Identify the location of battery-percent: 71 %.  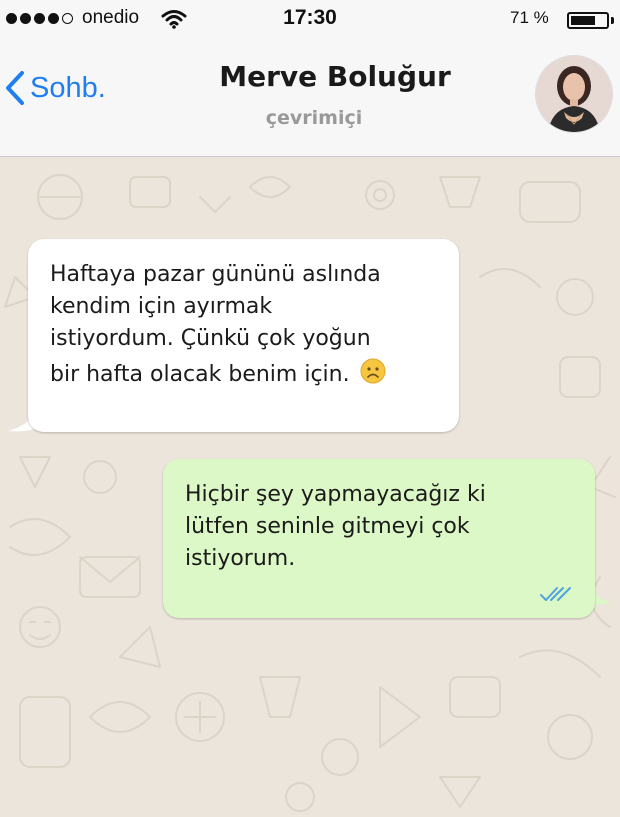
(529, 17).